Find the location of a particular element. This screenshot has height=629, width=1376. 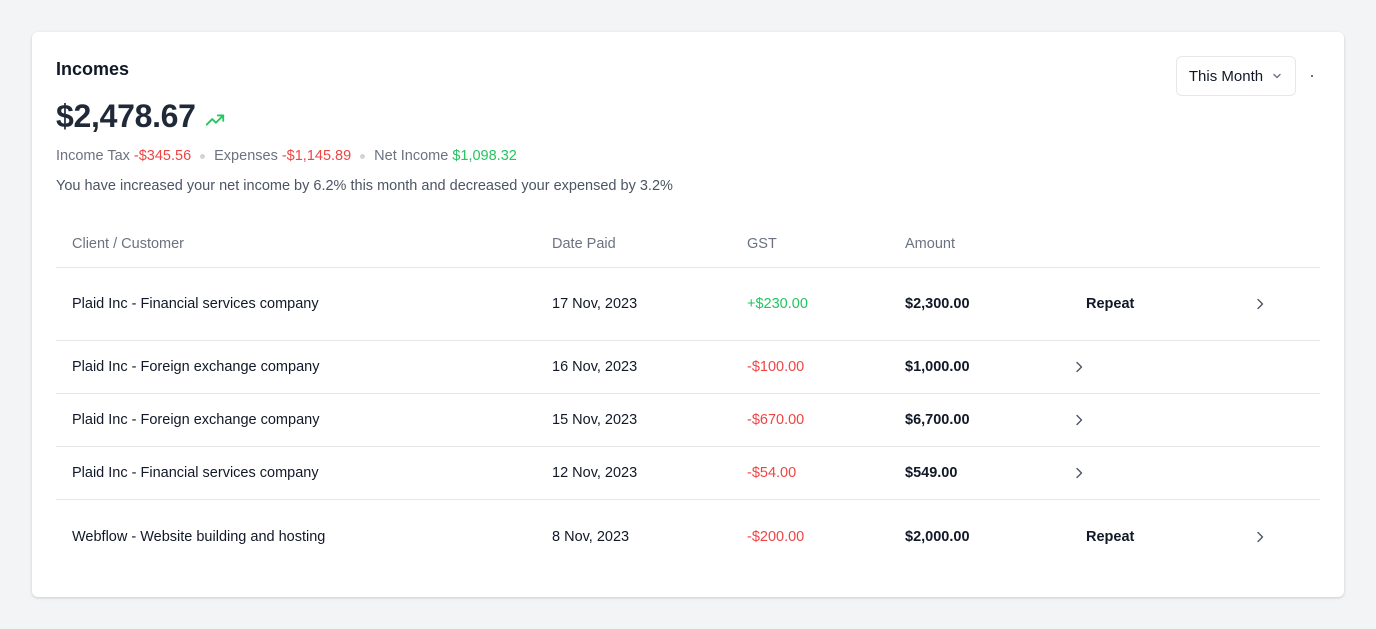

header-gst: GST is located at coordinates (762, 244).